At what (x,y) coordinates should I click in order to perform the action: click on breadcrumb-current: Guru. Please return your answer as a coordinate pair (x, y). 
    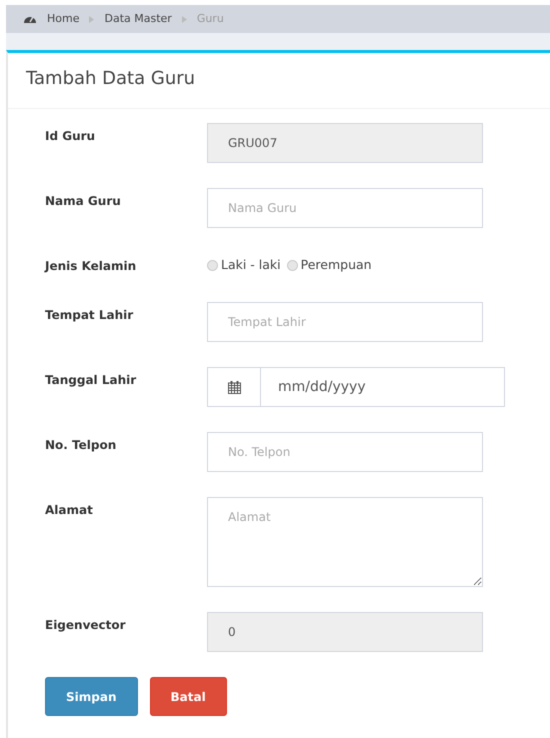
    Looking at the image, I should click on (210, 18).